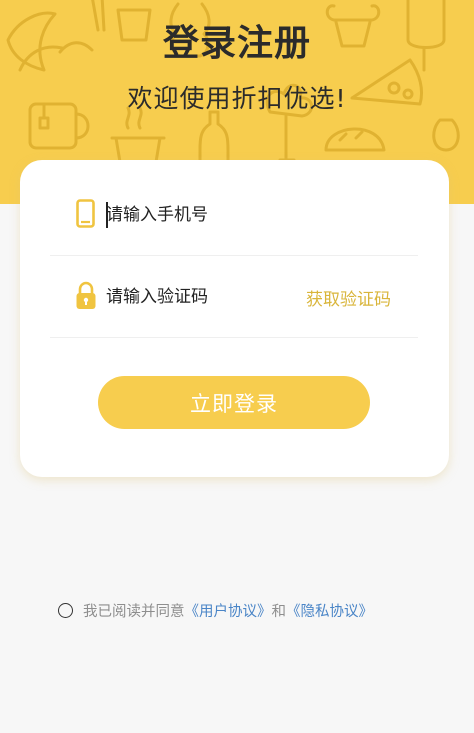 The width and height of the screenshot is (474, 733). Describe the element at coordinates (86, 295) in the screenshot. I see `lock-icon` at that location.